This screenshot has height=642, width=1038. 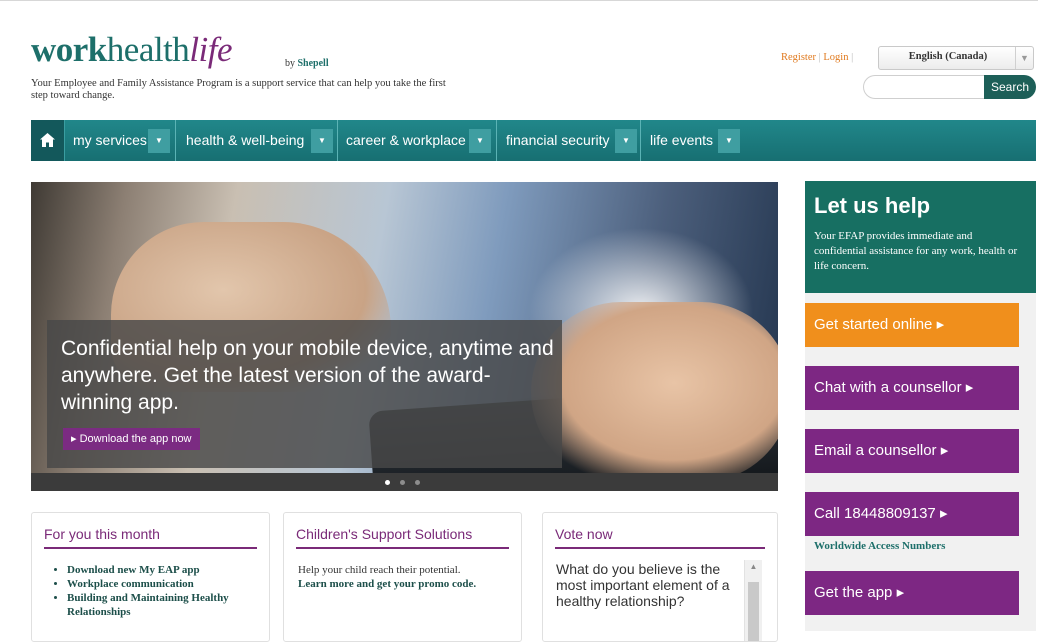 I want to click on nav-life-events: life events, so click(x=681, y=140).